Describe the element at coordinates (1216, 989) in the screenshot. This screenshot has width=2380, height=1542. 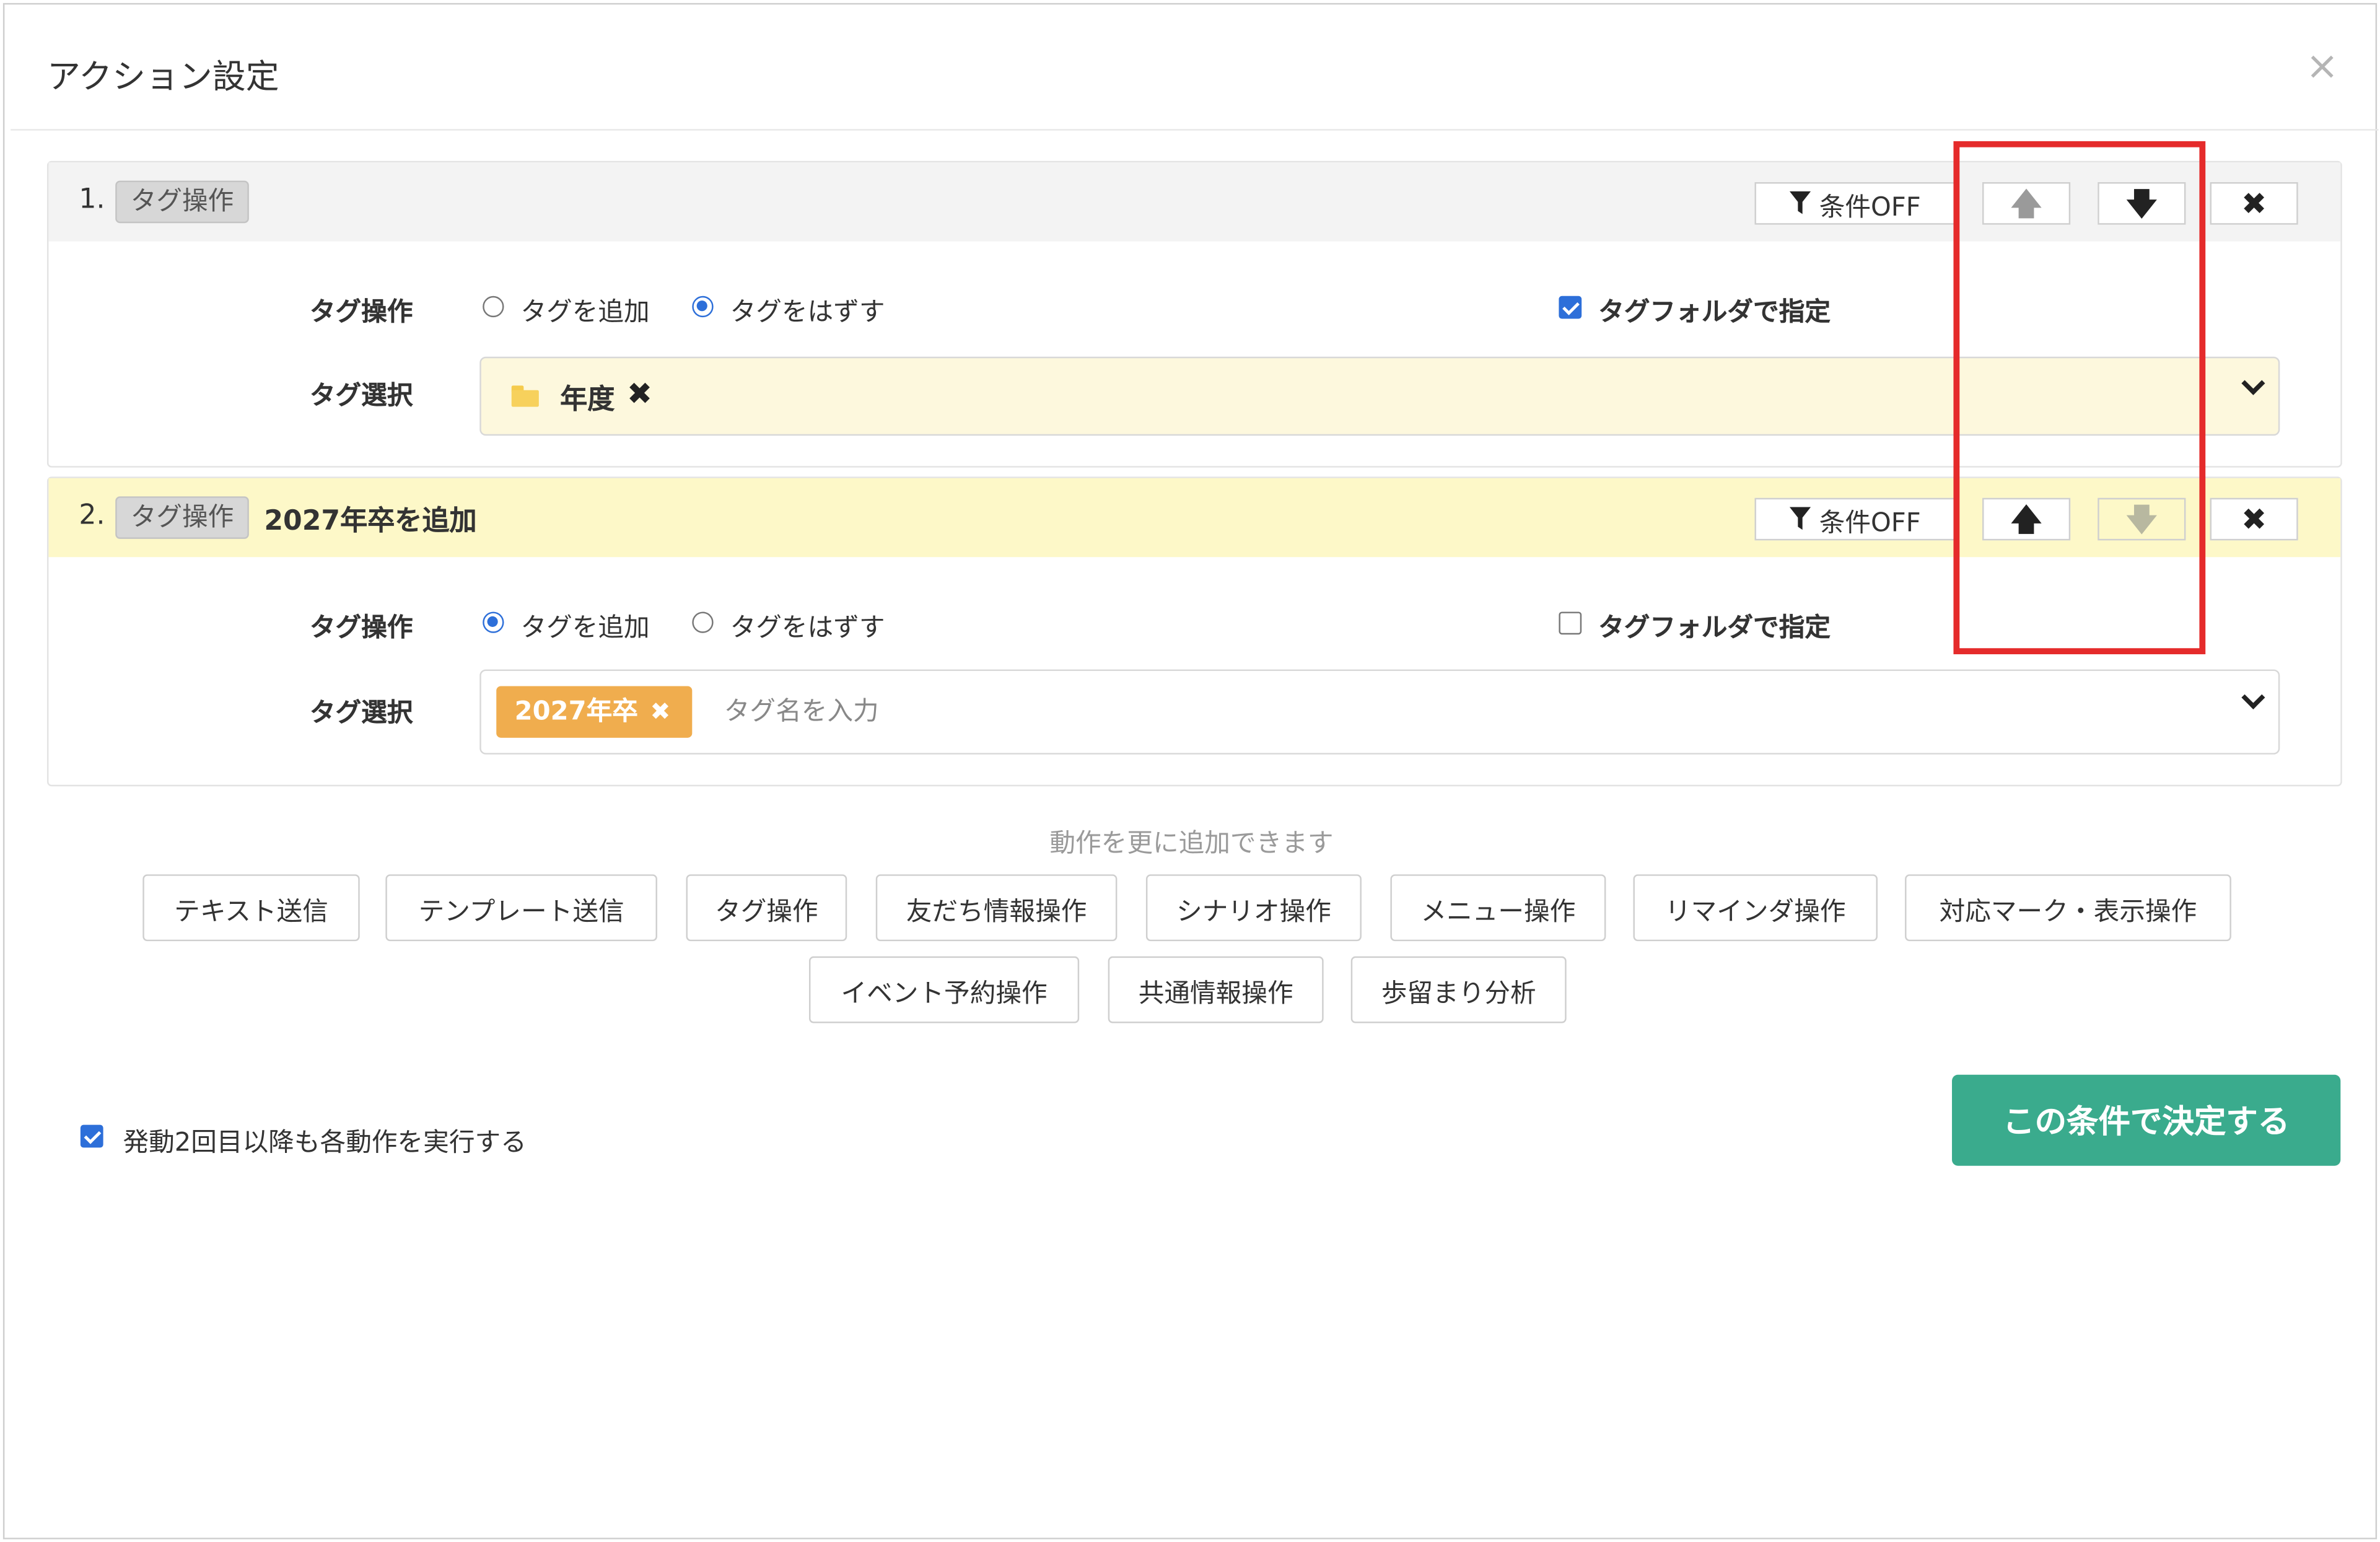
I see `add-shared-info-button: 共通情報操作` at that location.